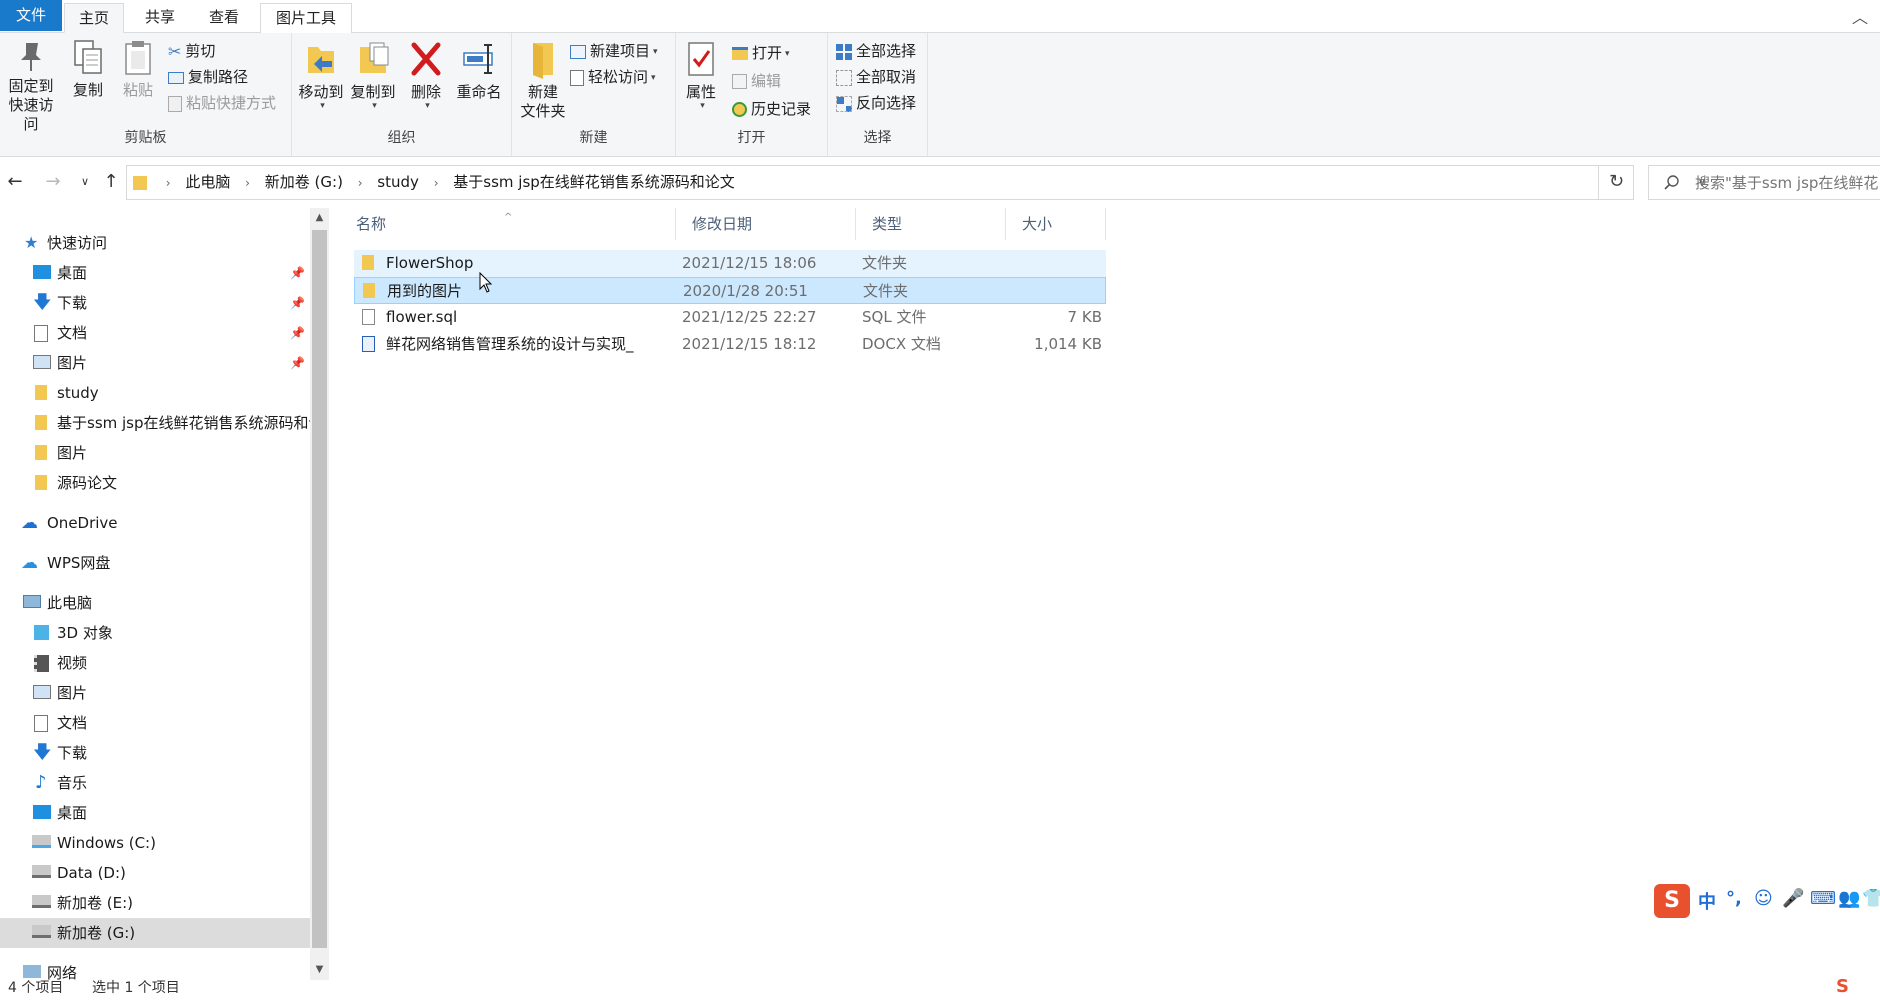 This screenshot has height=1000, width=1880. I want to click on search-input, so click(1787, 182).